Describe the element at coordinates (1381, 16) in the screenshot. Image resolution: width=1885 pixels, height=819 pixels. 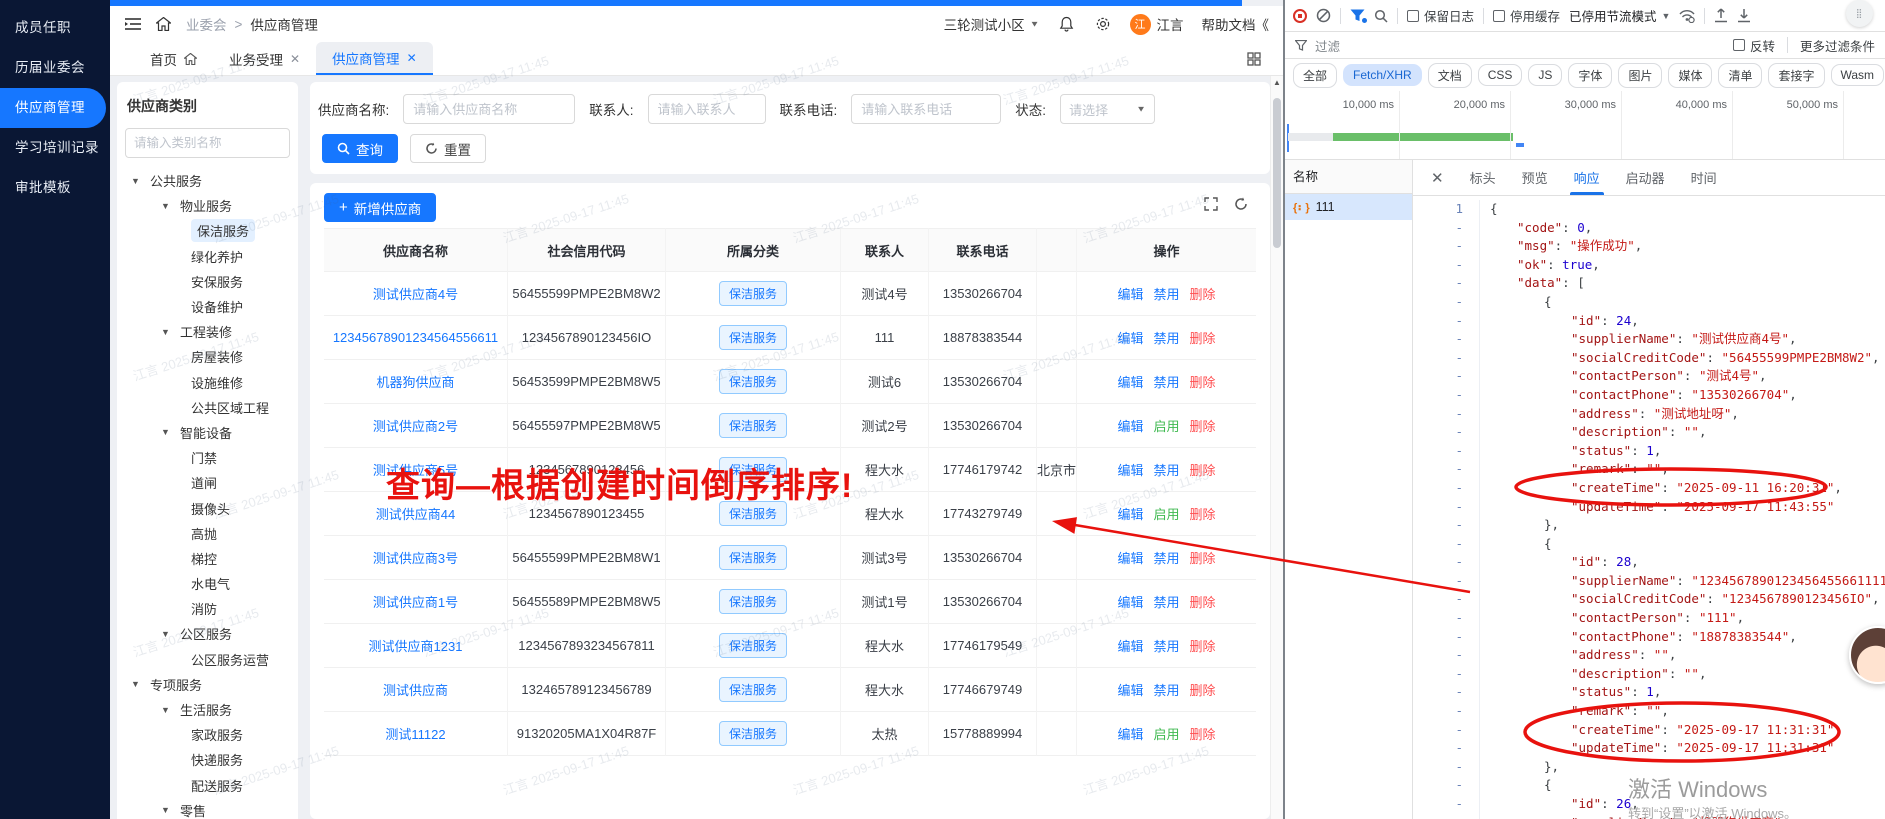
I see `search-network-icon` at that location.